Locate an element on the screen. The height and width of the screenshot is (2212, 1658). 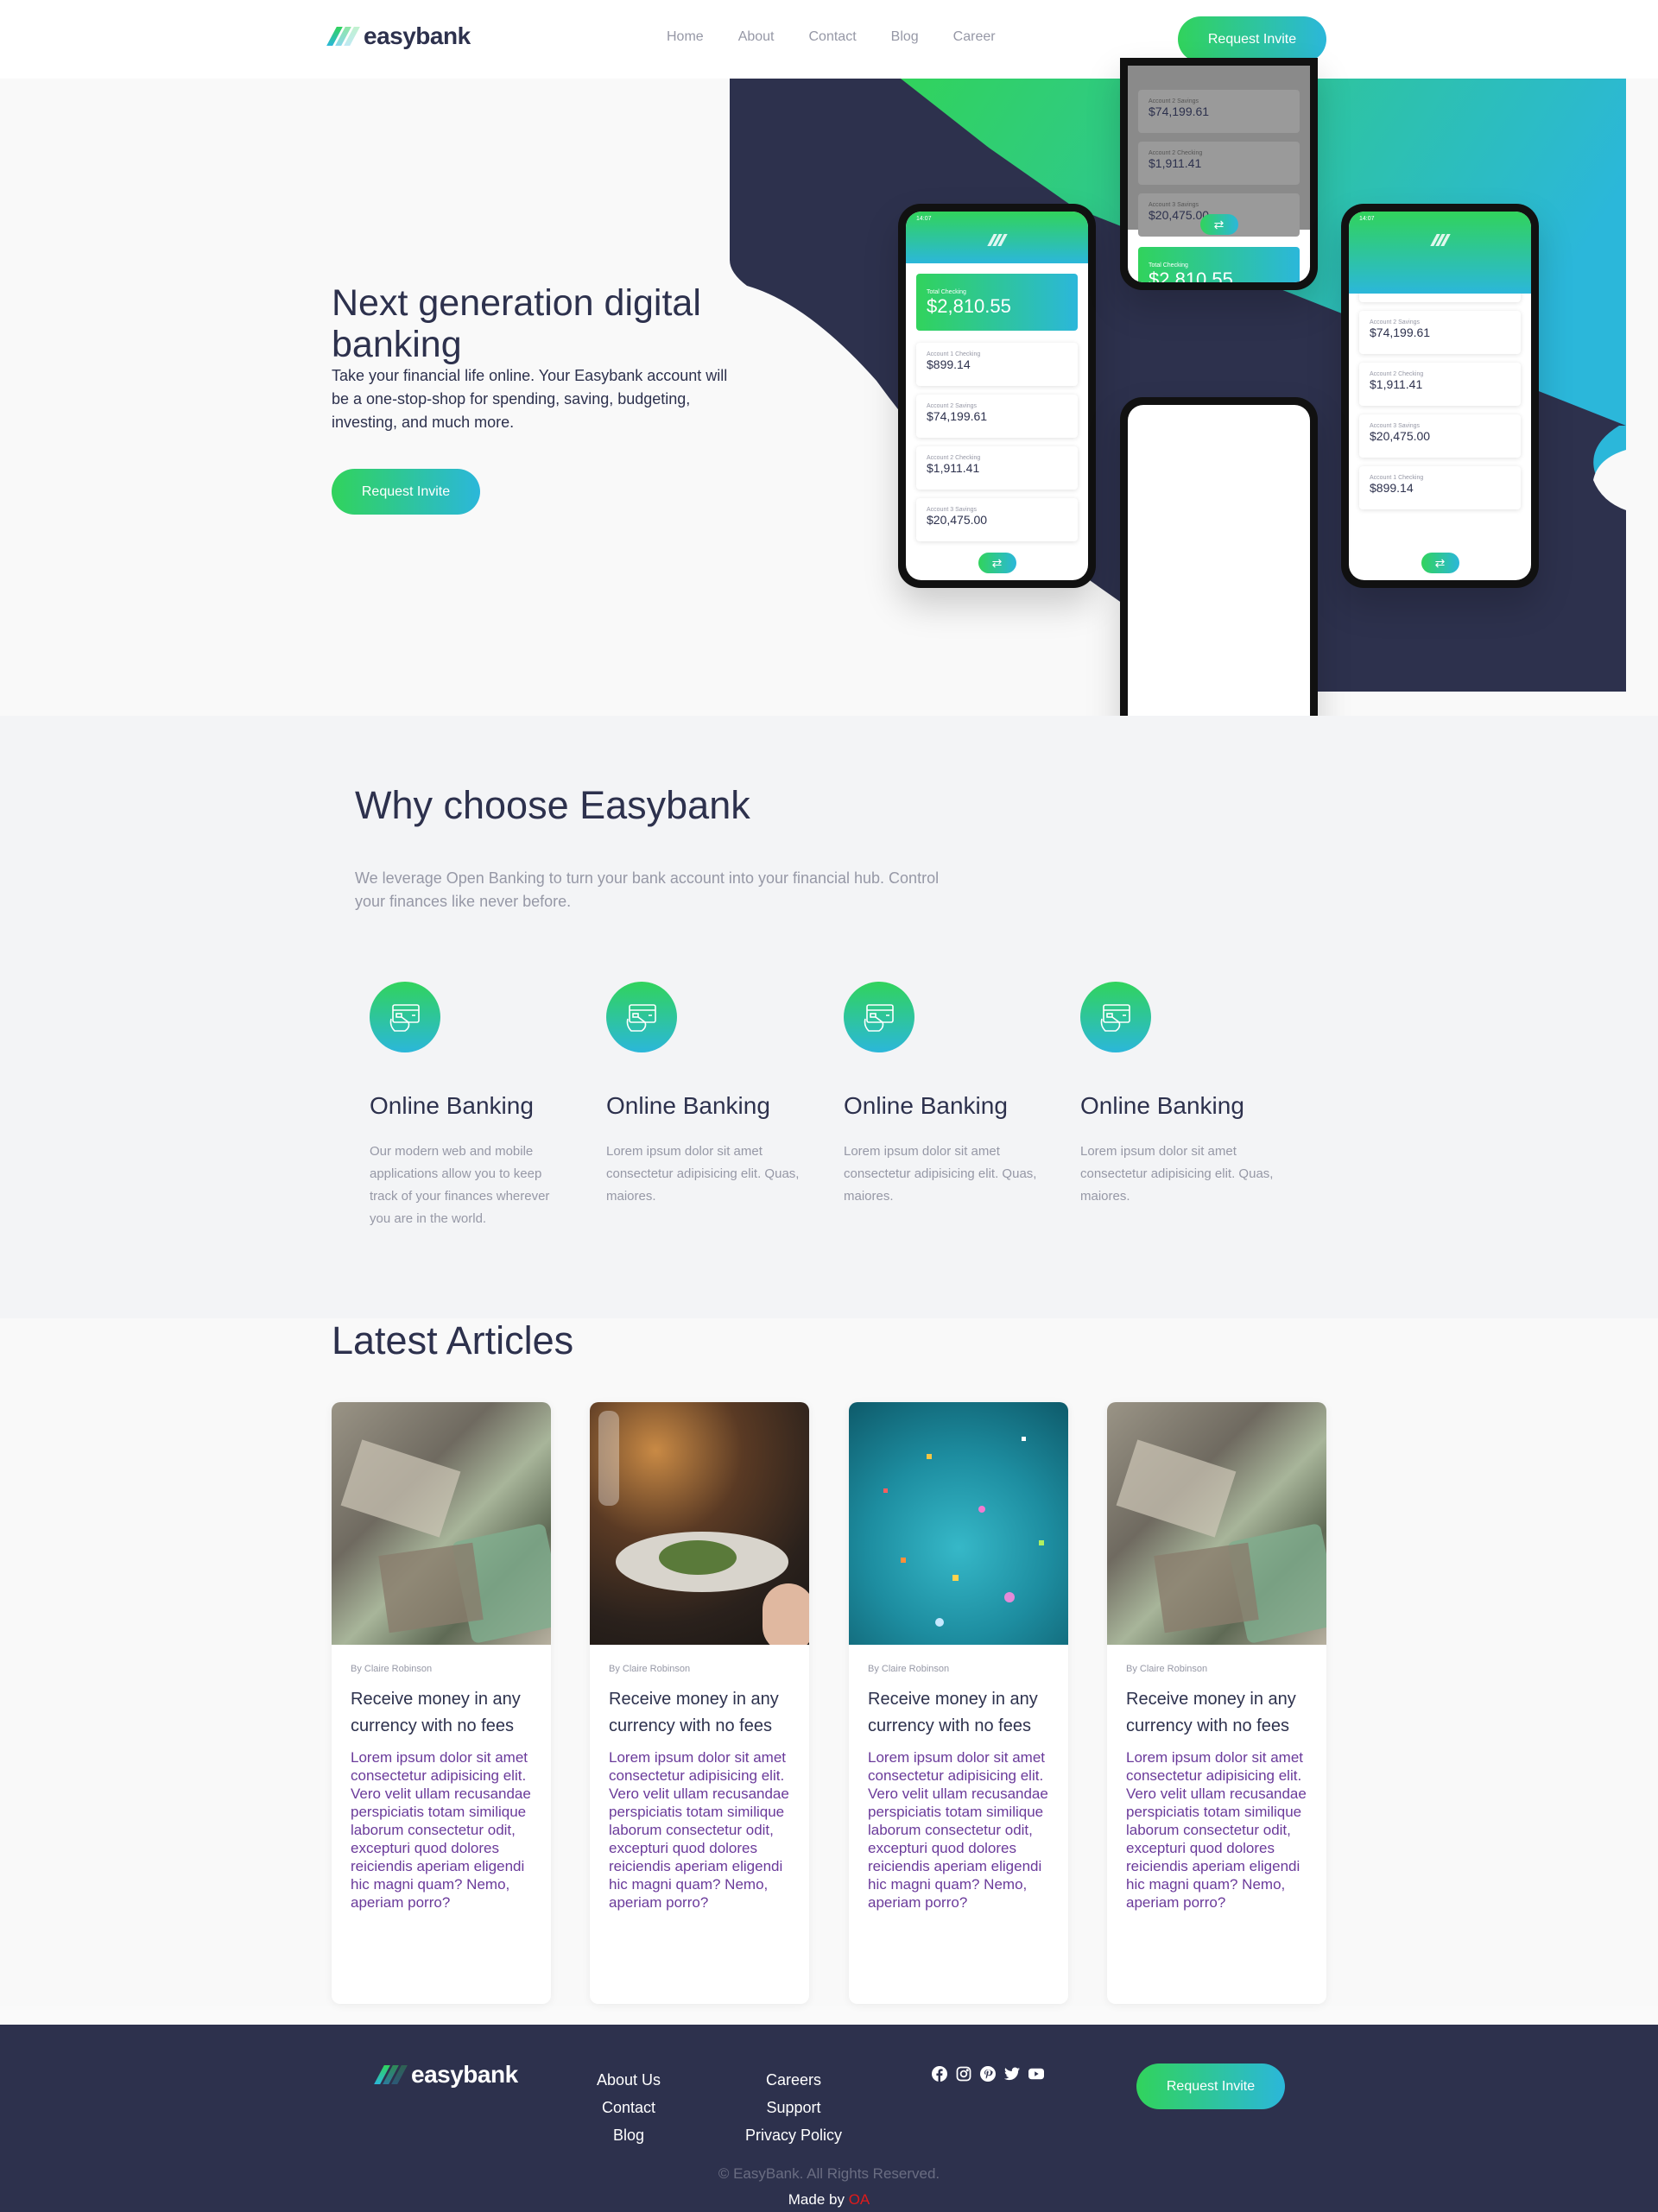
footer-link-support: Support is located at coordinates (793, 2107).